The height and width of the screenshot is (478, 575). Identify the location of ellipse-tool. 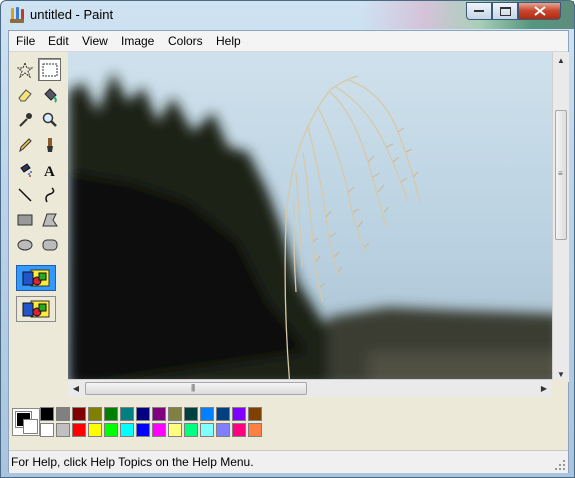
(24, 244).